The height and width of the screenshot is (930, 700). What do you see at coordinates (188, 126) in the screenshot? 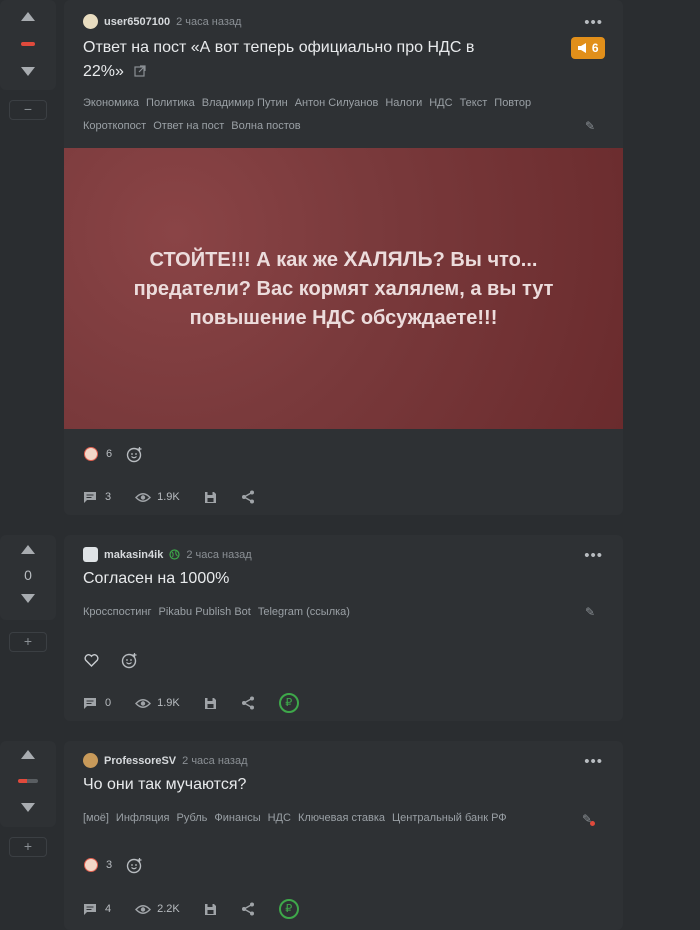
I see `tag-link: Ответ на пост` at bounding box center [188, 126].